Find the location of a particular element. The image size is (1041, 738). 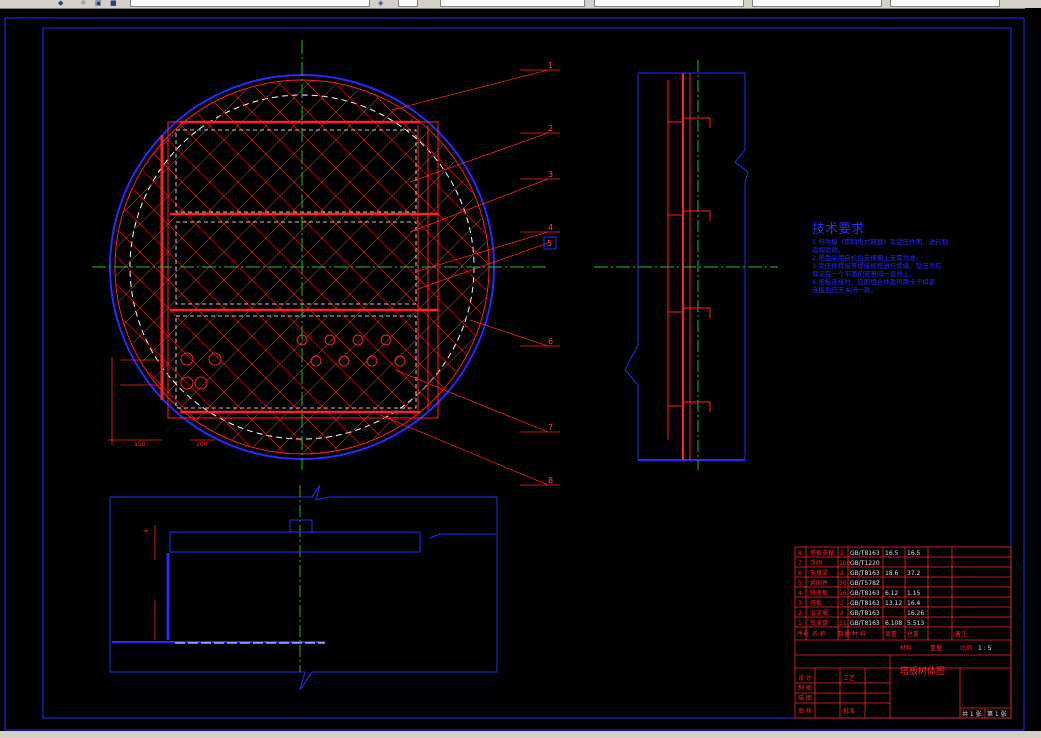

svg-text: 溢流堰 is located at coordinates (819, 613).